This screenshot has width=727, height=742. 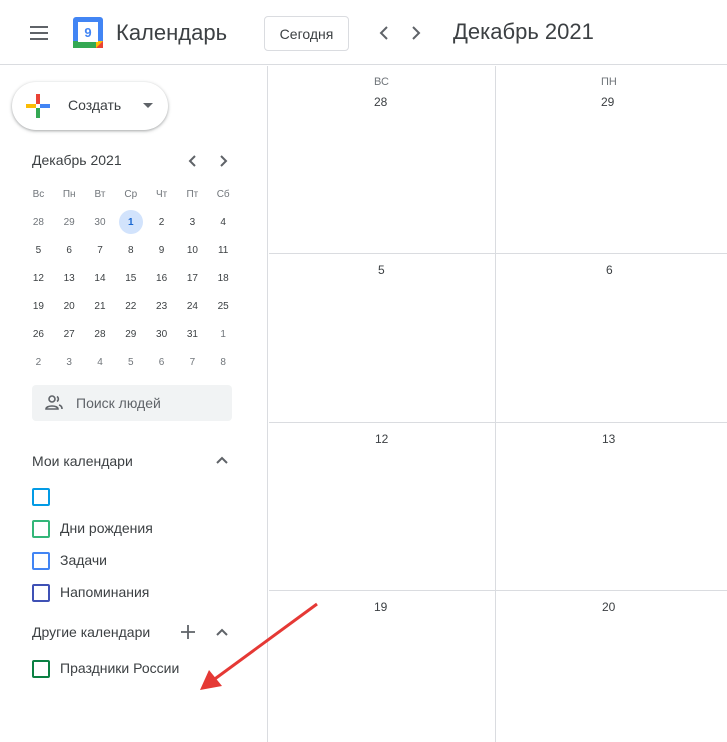 I want to click on day-number: 29, so click(x=607, y=102).